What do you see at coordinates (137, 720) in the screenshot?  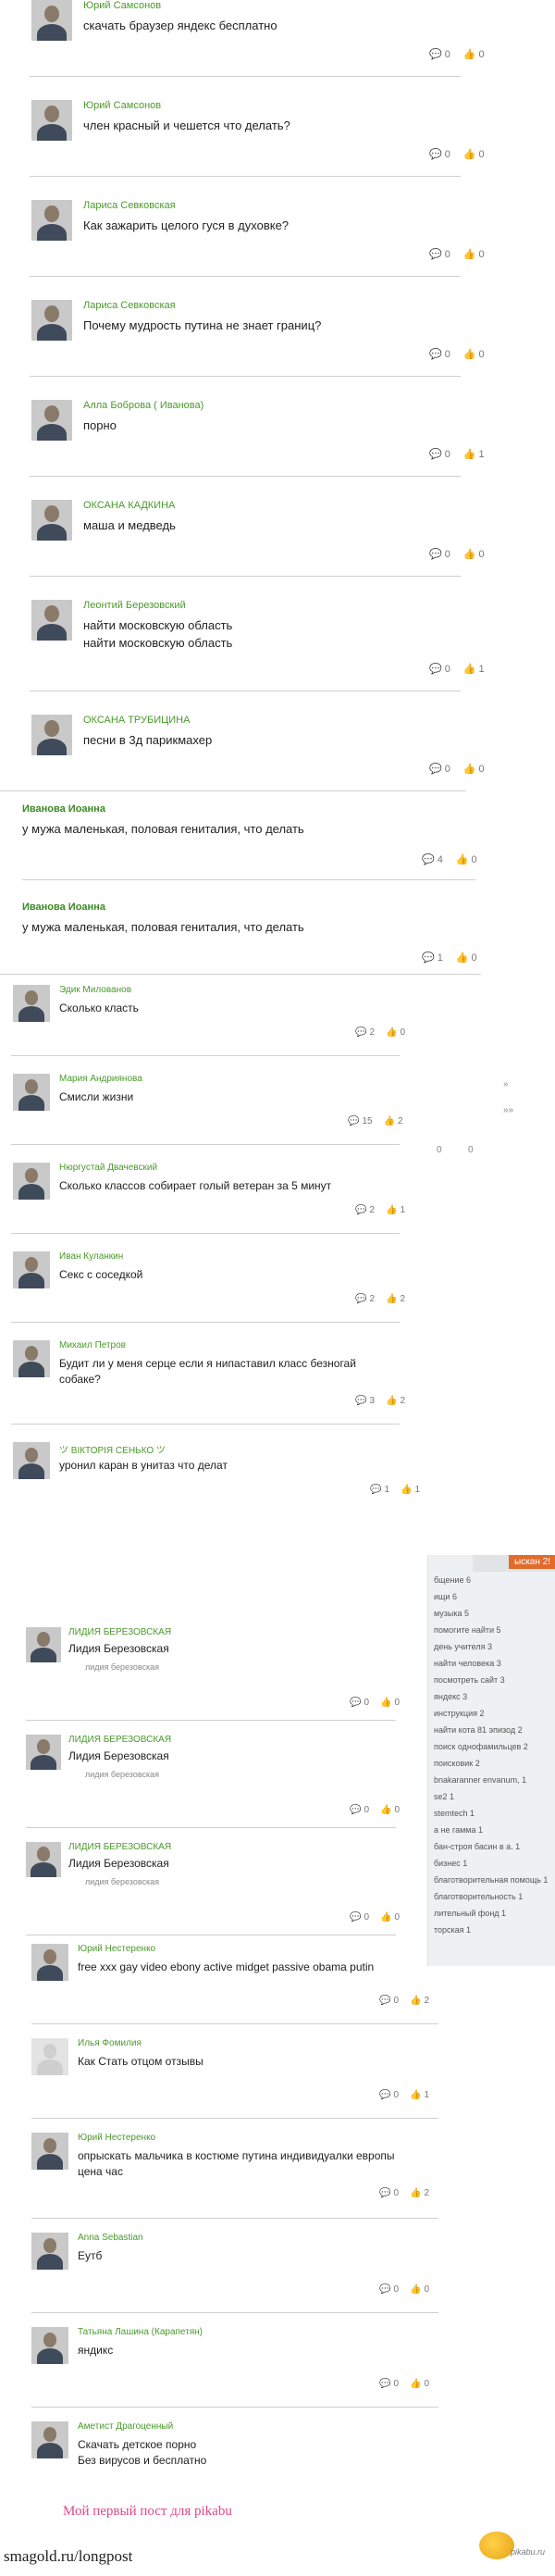 I see `author-name: ОКСАНА ТРУБИЦИНА` at bounding box center [137, 720].